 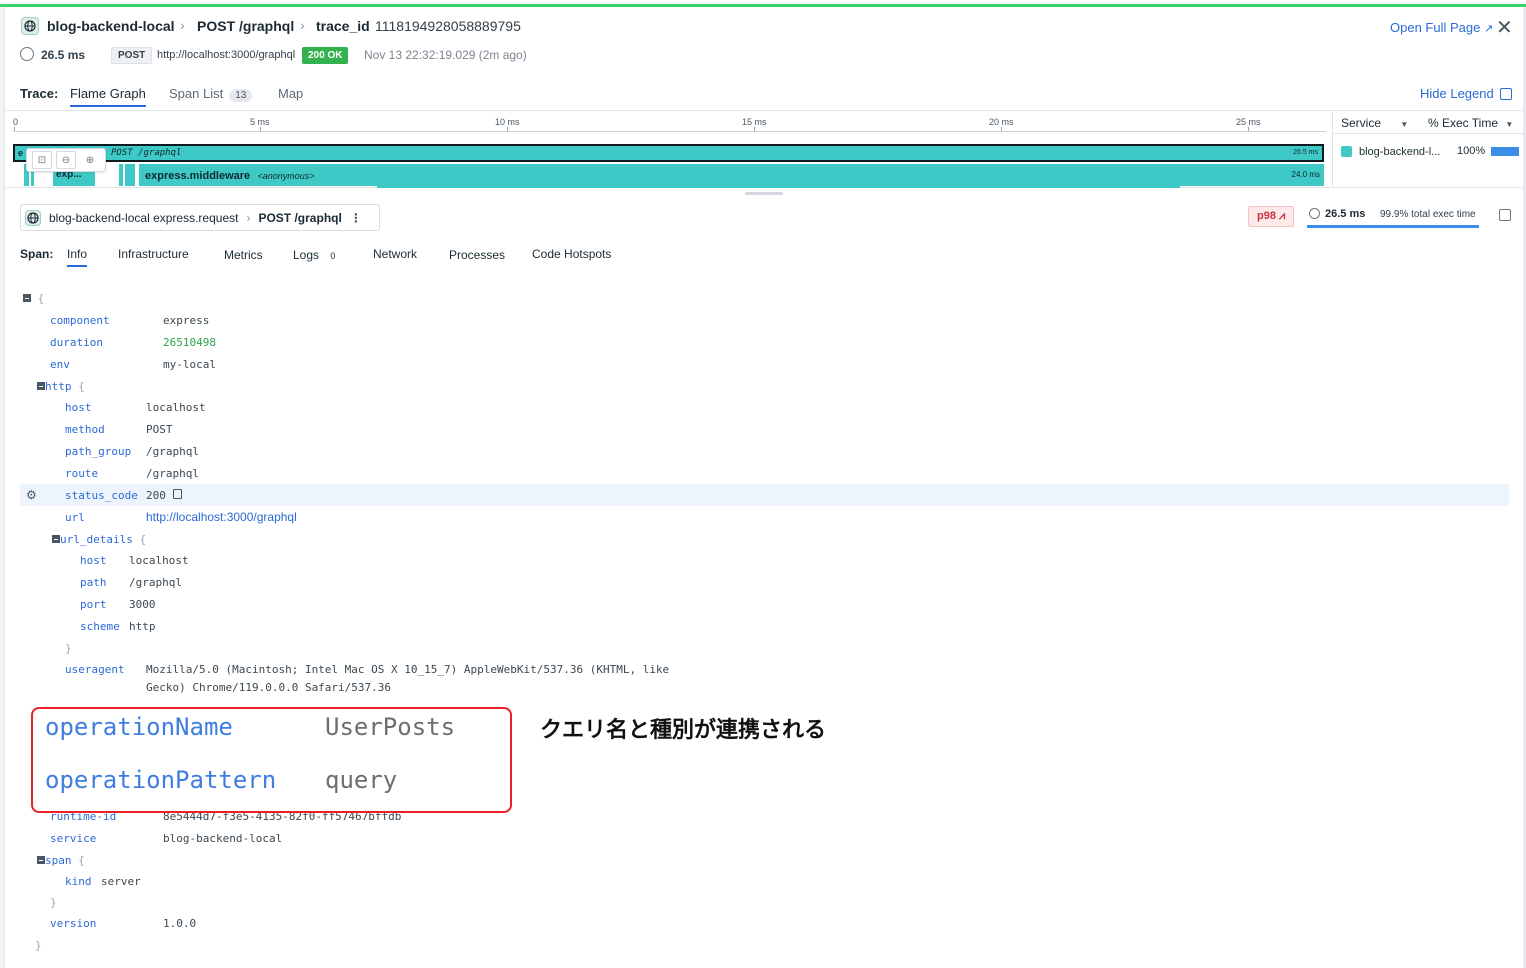 What do you see at coordinates (1457, 93) in the screenshot?
I see `hide-legend-label: Hide Legend` at bounding box center [1457, 93].